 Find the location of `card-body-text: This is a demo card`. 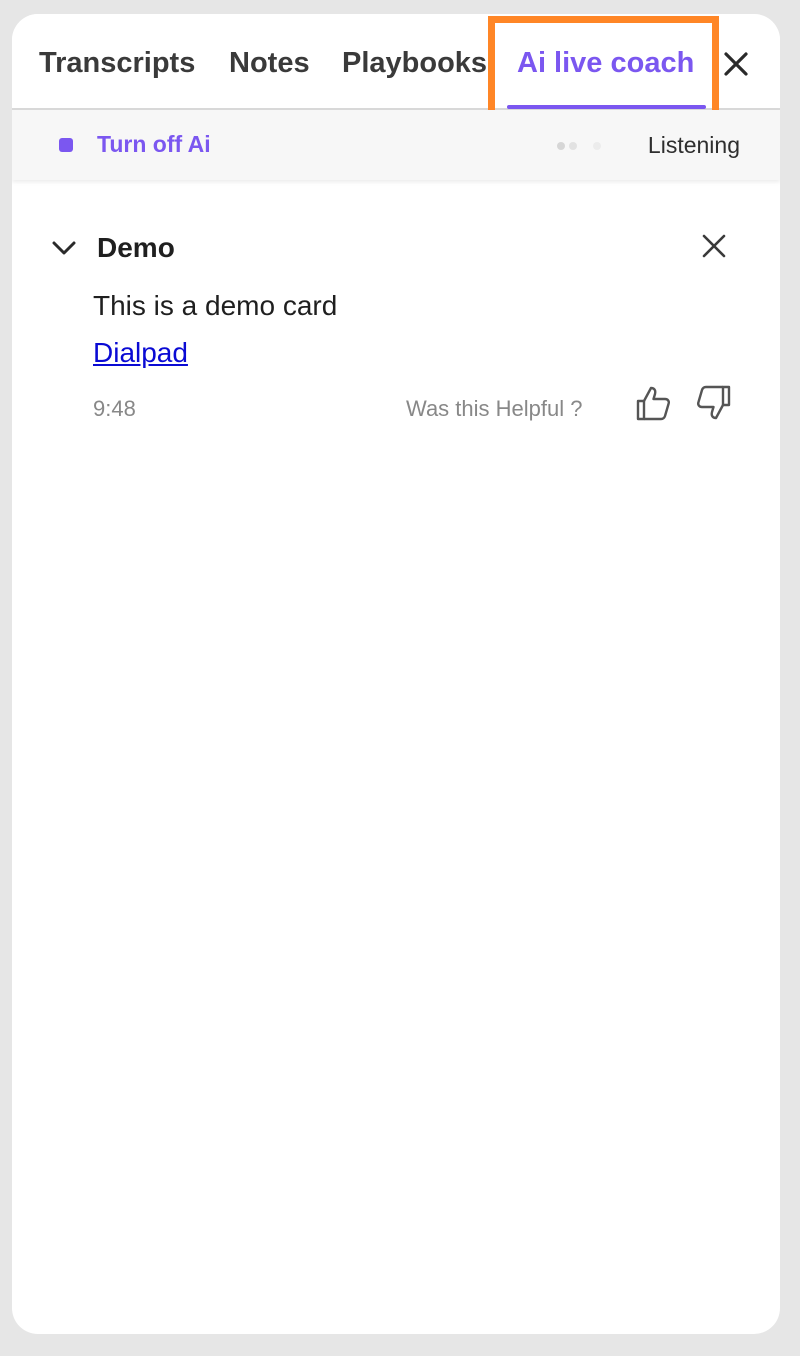

card-body-text: This is a demo card is located at coordinates (215, 305).